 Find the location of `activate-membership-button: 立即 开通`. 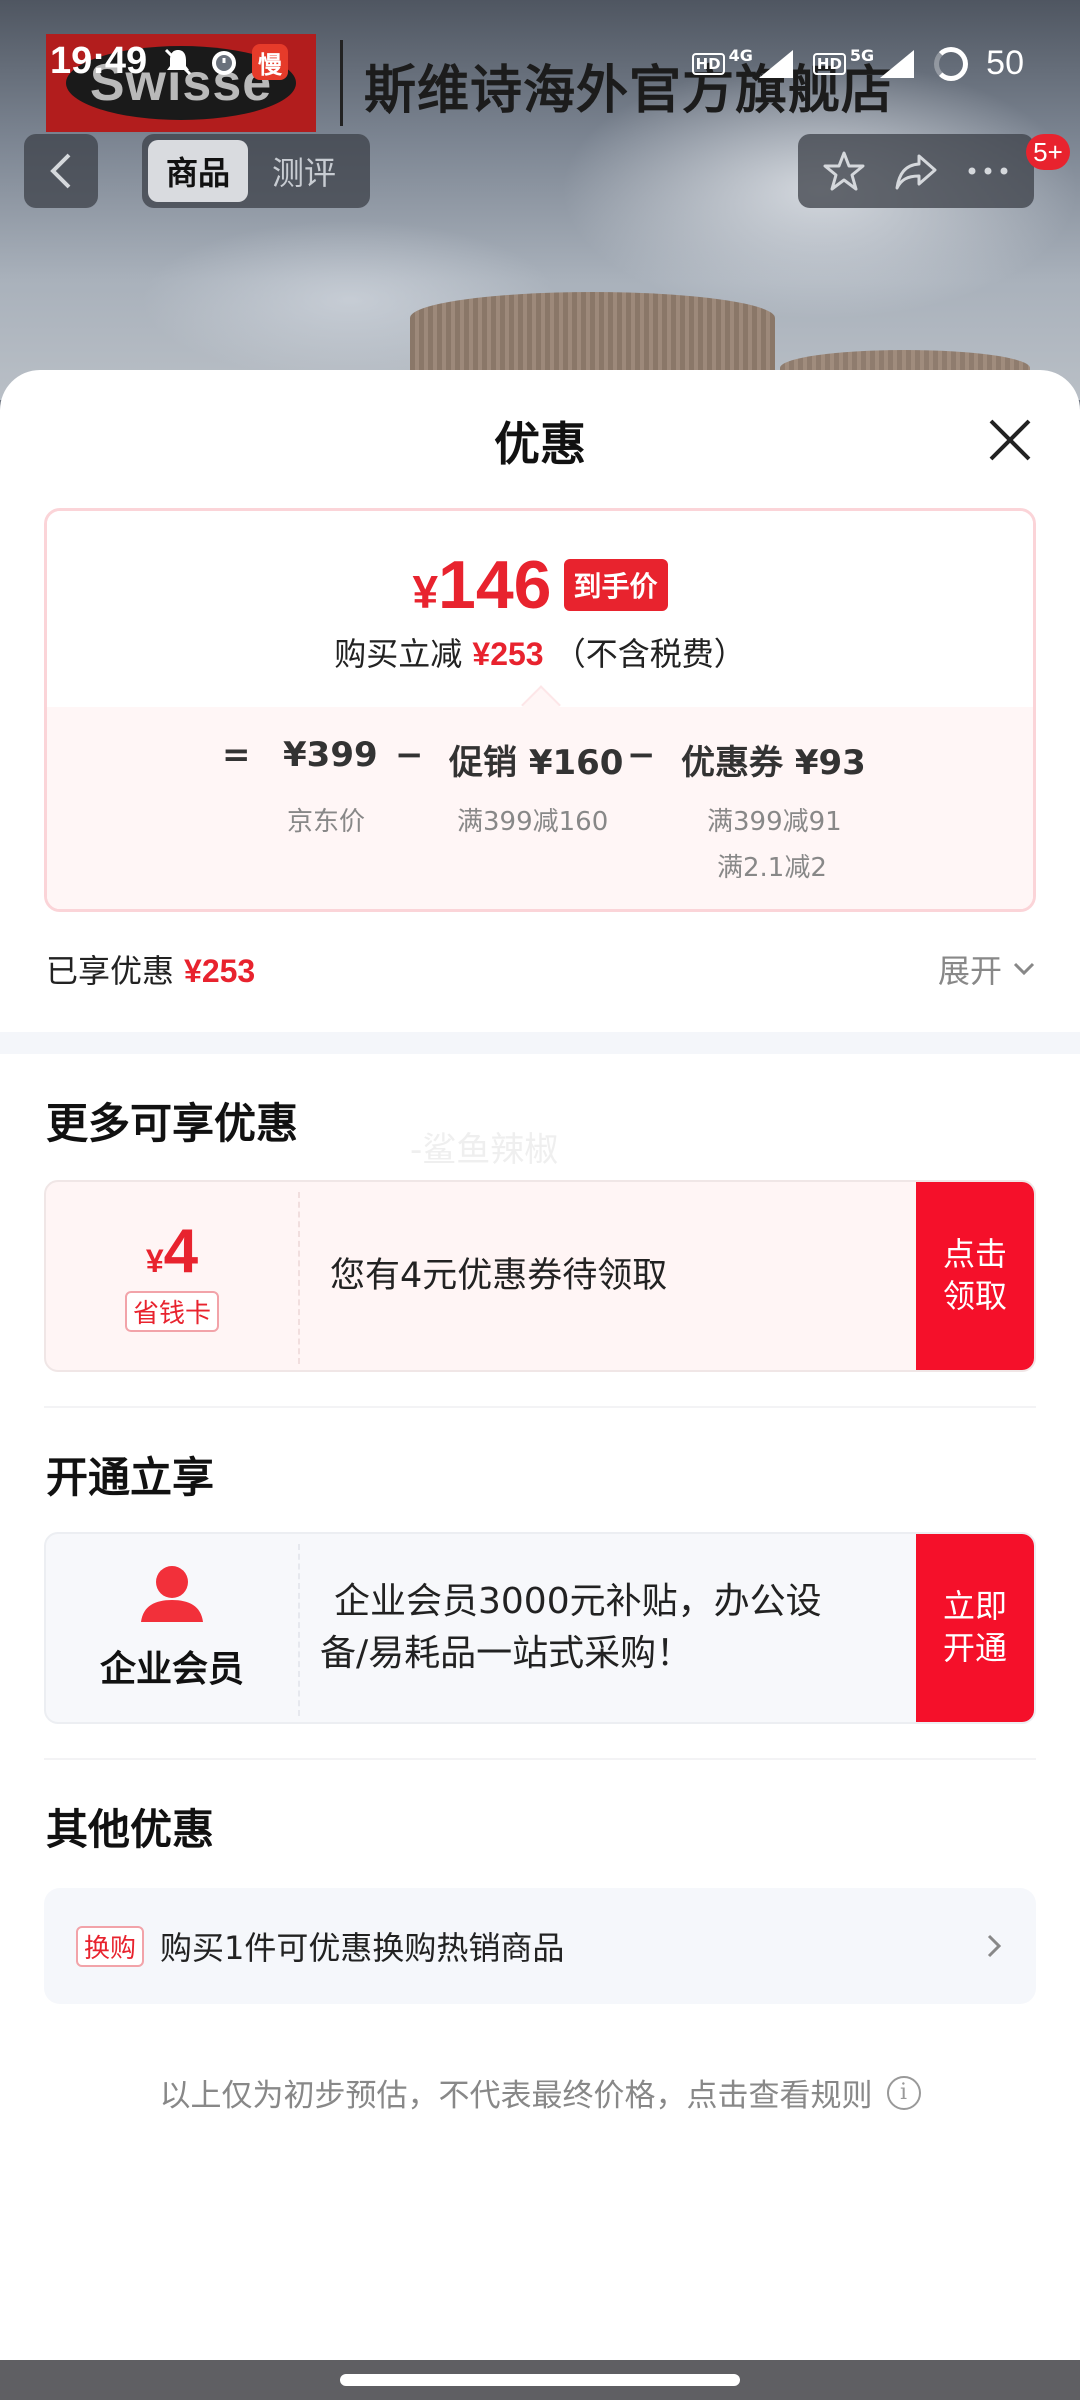

activate-membership-button: 立即 开通 is located at coordinates (975, 1628).